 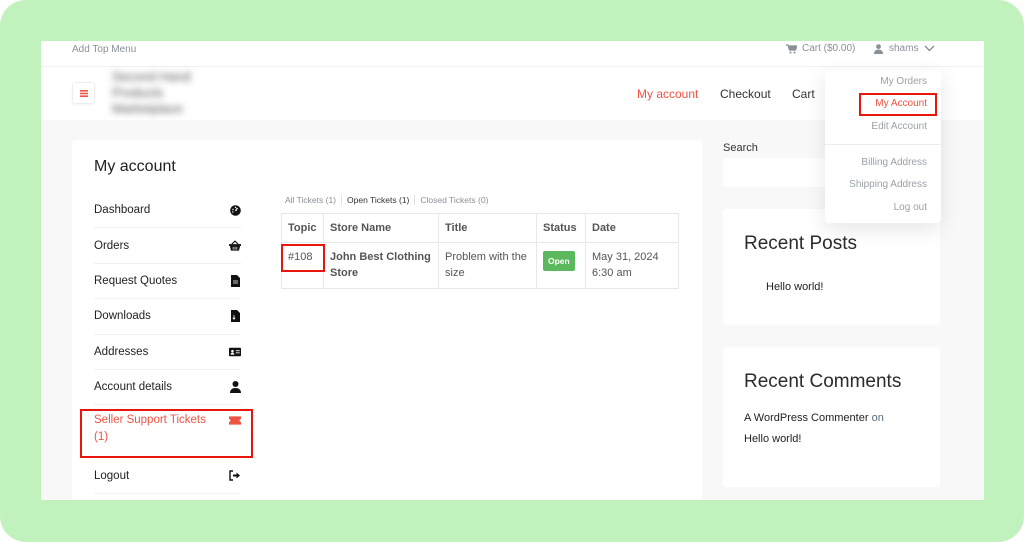 I want to click on column-header-date: Date, so click(x=632, y=228).